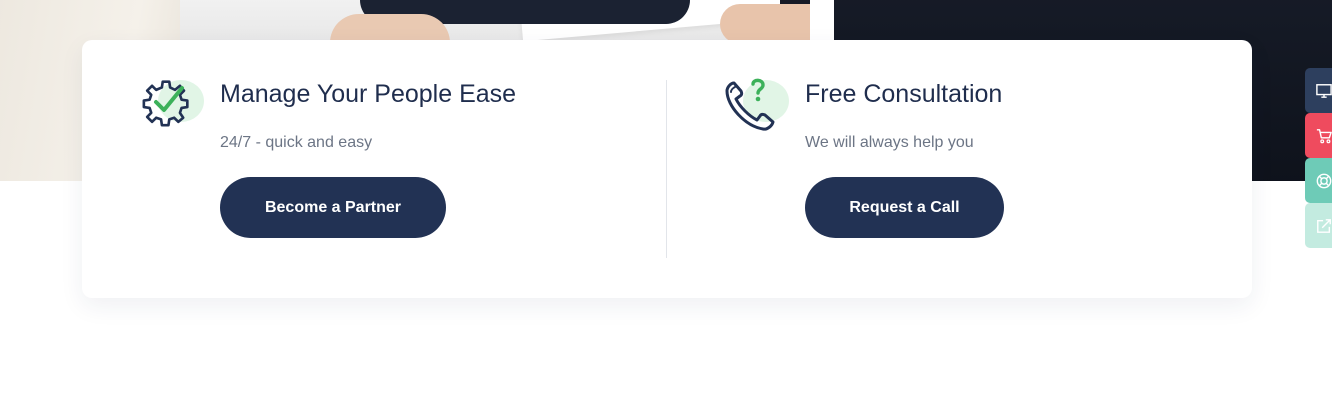  Describe the element at coordinates (296, 142) in the screenshot. I see `feature-subtitle: 24/7 - quick and easy` at that location.